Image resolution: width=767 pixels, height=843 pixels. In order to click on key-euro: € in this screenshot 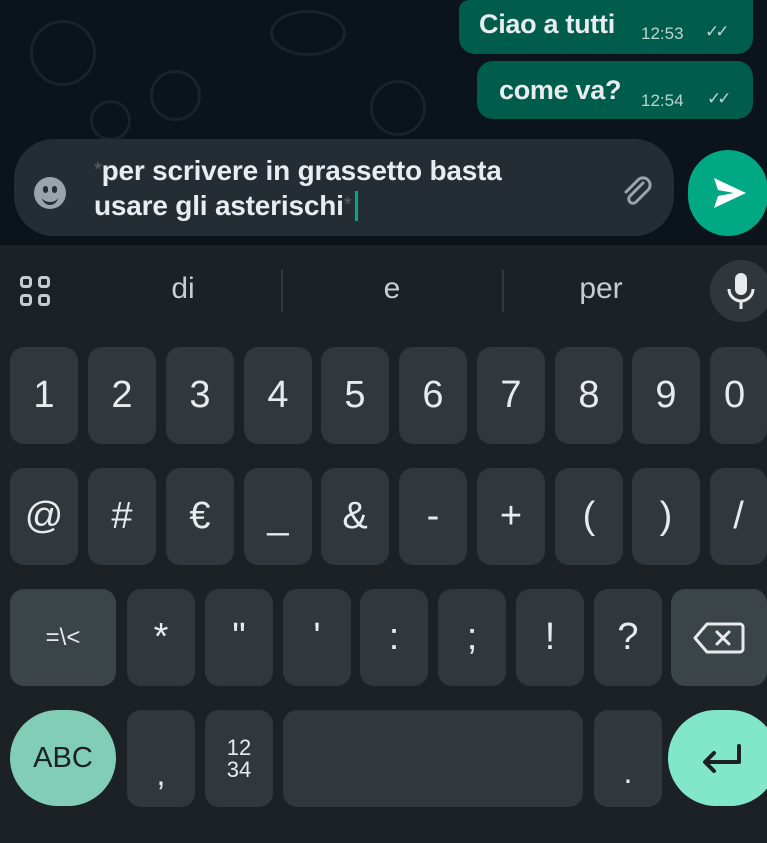, I will do `click(200, 516)`.